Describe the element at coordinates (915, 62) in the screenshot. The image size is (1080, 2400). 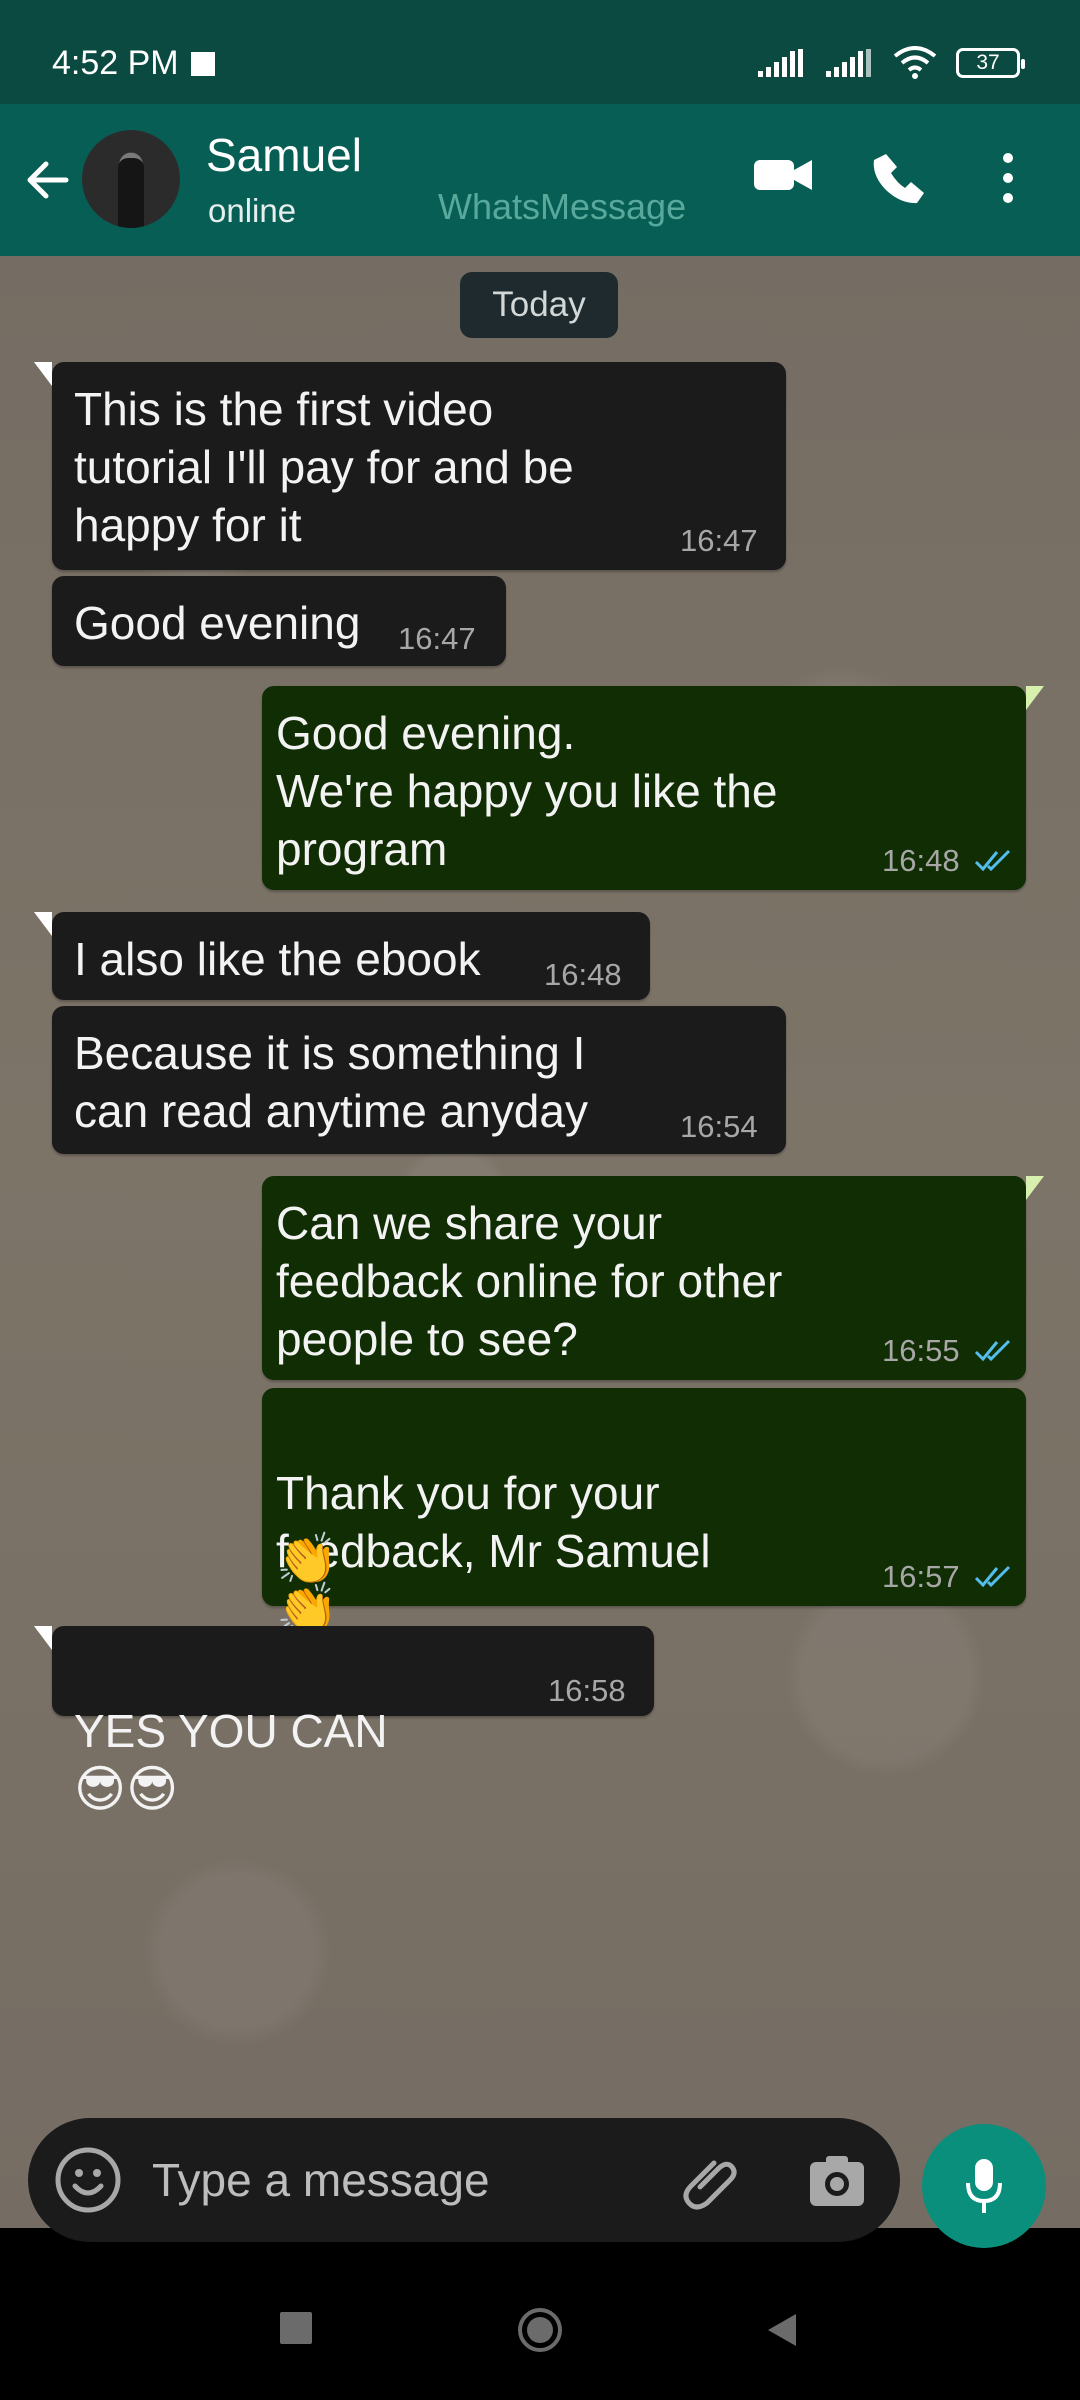
I see `wifi-icon` at that location.